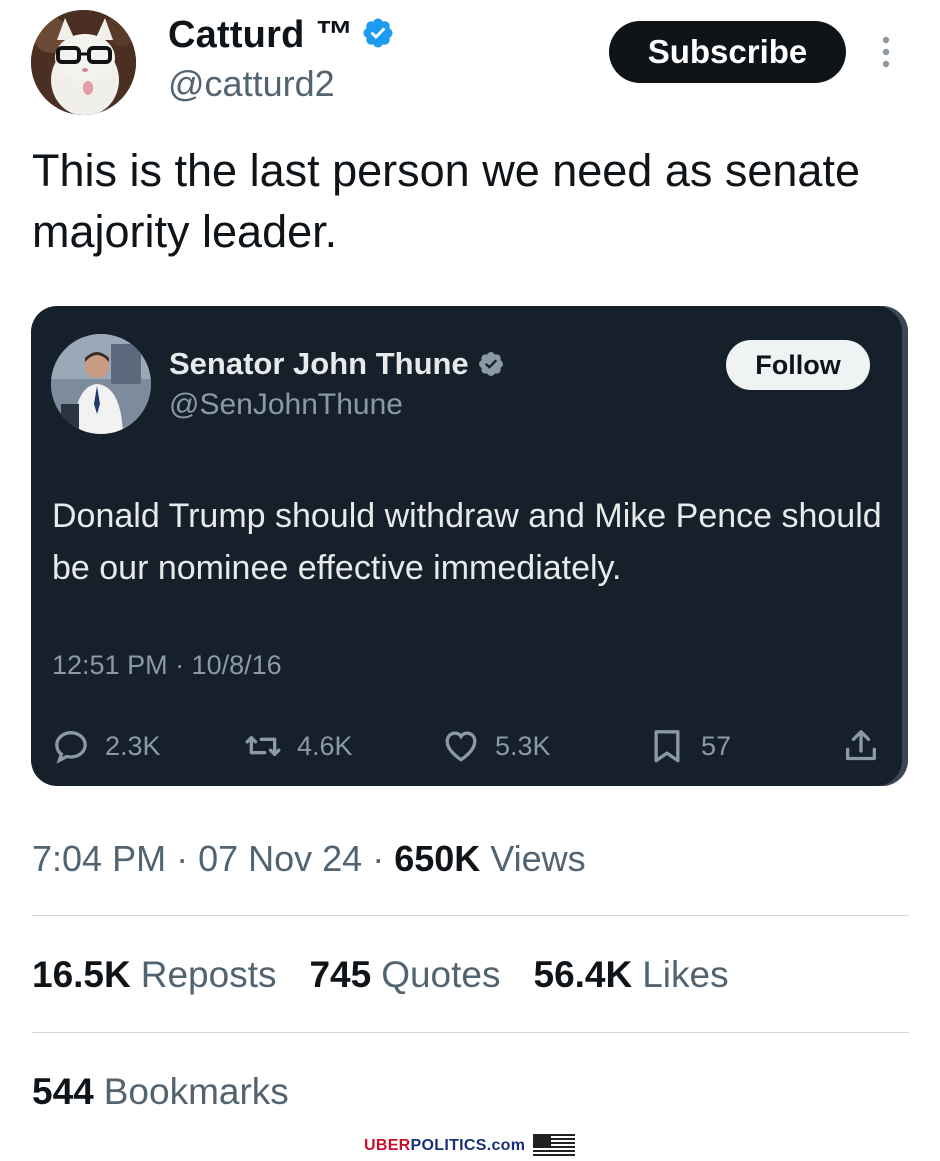 The width and height of the screenshot is (940, 1161). Describe the element at coordinates (685, 974) in the screenshot. I see `likes-label: Likes` at that location.